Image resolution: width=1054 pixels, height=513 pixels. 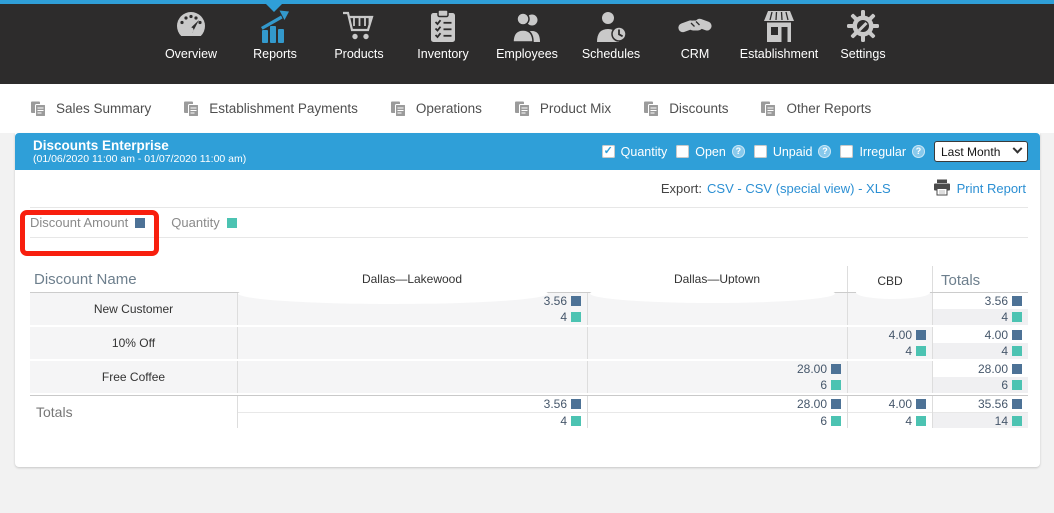 What do you see at coordinates (133, 412) in the screenshot?
I see `totals-row-label: Totals` at bounding box center [133, 412].